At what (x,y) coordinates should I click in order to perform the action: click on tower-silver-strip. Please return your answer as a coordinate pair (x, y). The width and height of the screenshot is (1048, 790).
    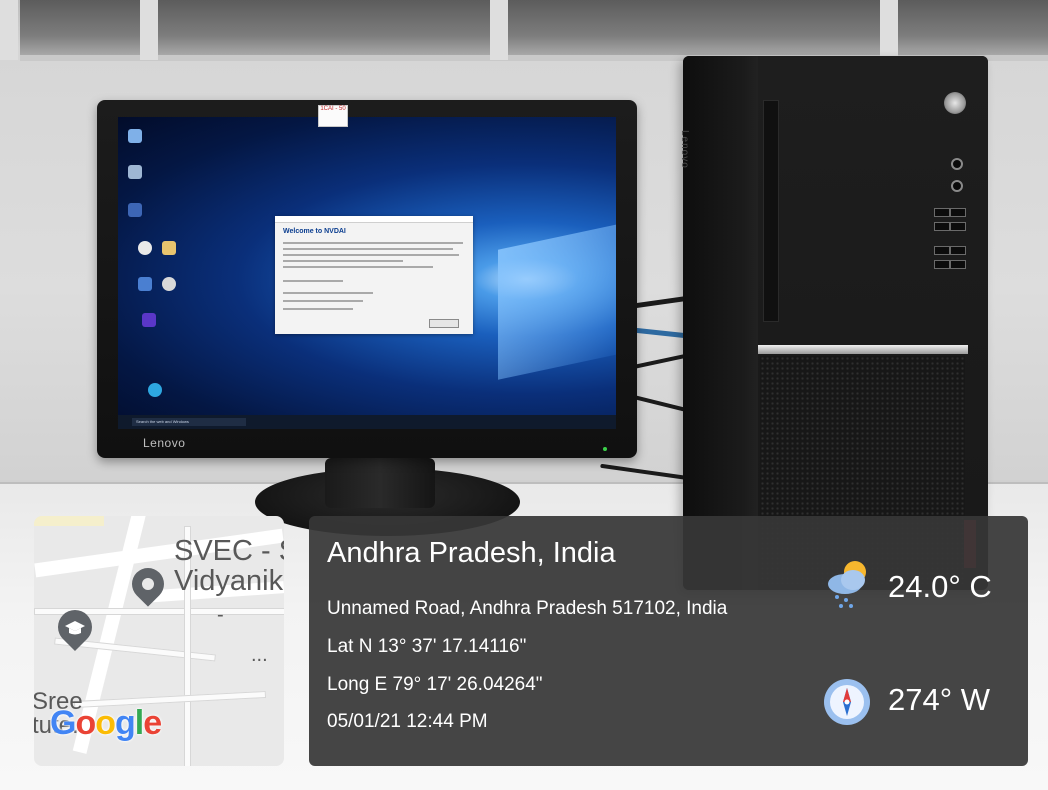
    Looking at the image, I should click on (863, 349).